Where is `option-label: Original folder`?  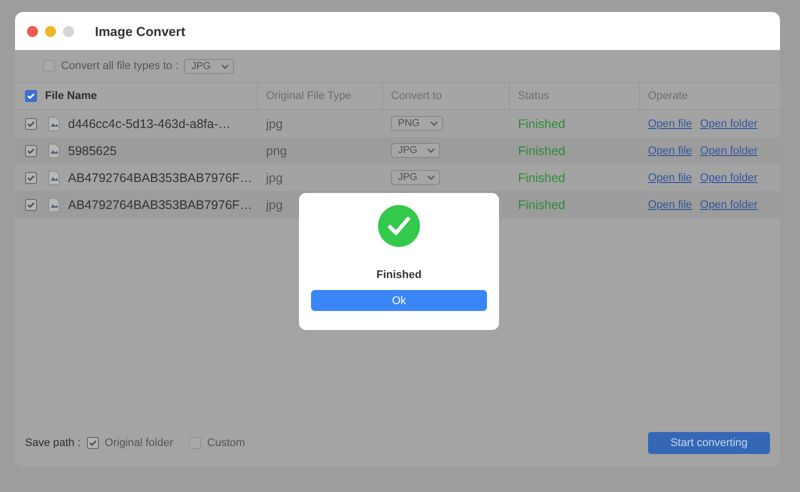 option-label: Original folder is located at coordinates (139, 443).